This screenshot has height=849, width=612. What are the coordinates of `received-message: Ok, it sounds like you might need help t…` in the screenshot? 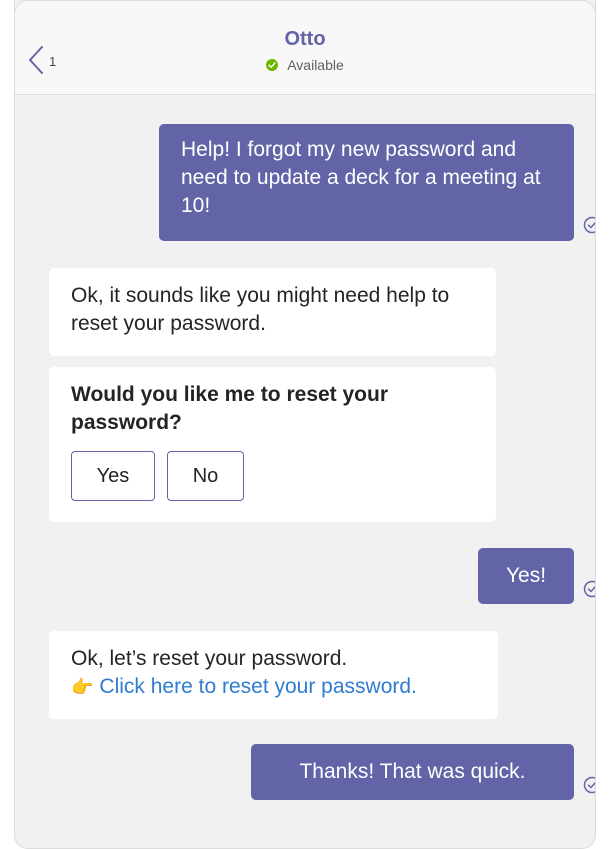 It's located at (272, 312).